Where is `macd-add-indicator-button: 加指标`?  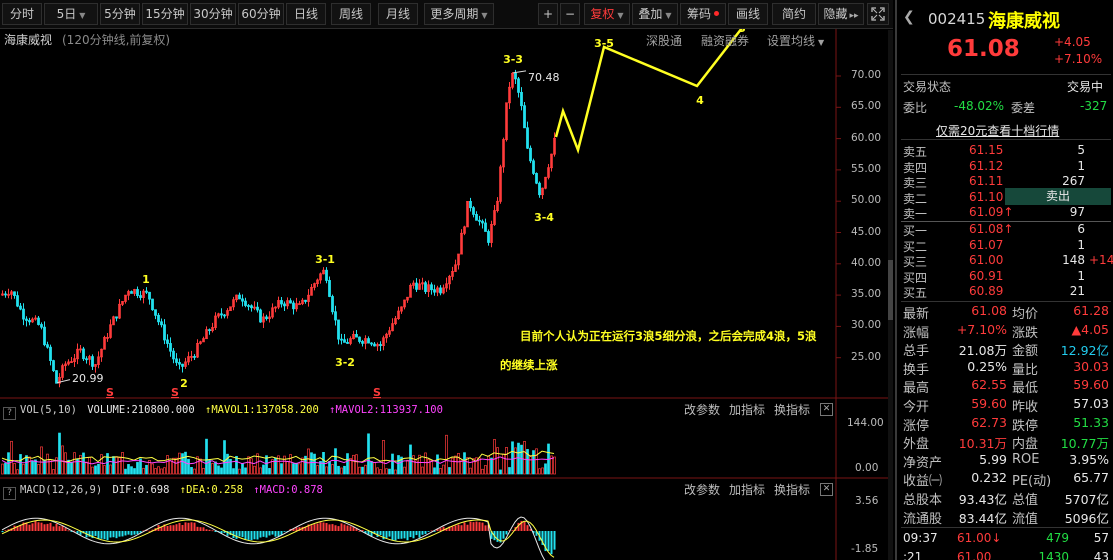
macd-add-indicator-button: 加指标 is located at coordinates (747, 490).